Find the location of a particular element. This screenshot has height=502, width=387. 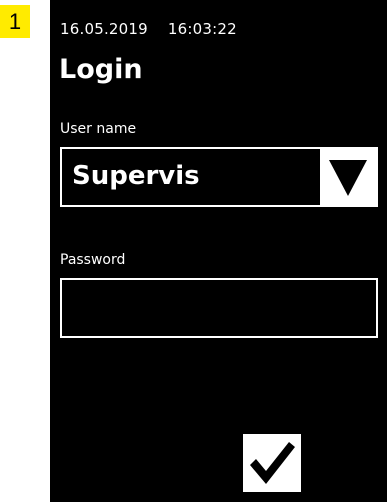

user-name-dropdown-button is located at coordinates (348, 177).